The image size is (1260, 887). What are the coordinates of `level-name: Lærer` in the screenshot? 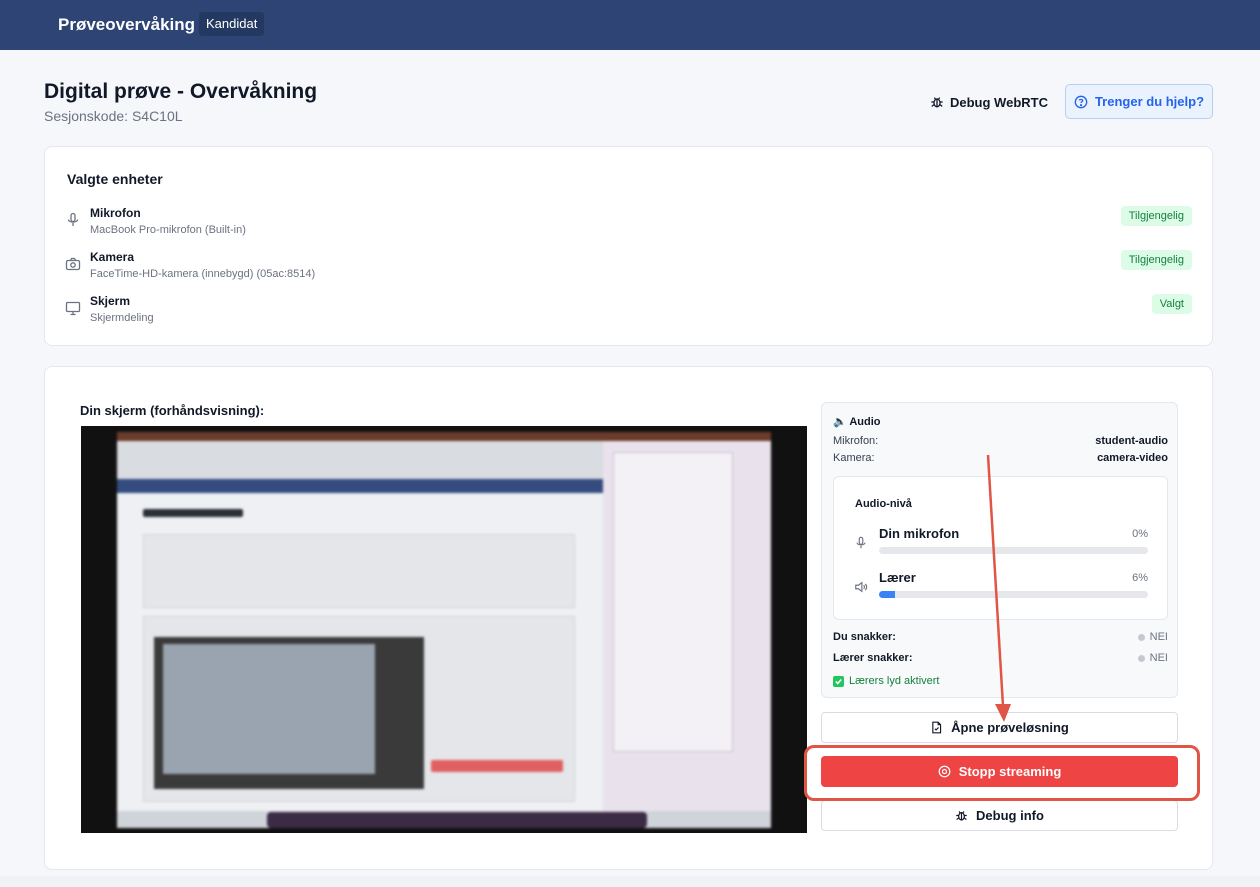 It's located at (897, 577).